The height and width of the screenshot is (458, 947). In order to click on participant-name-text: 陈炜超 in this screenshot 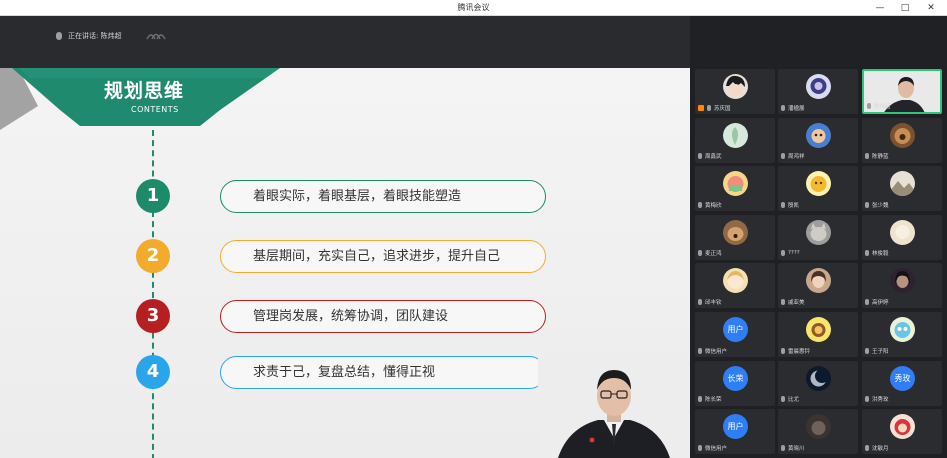, I will do `click(882, 106)`.